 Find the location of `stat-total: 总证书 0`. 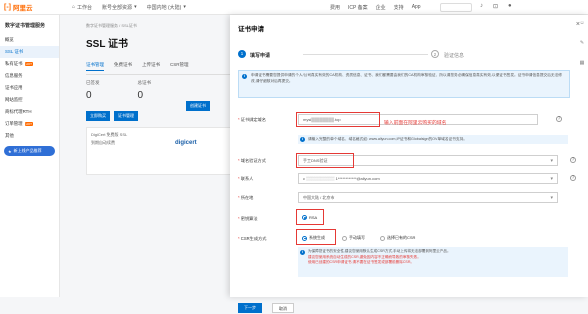

stat-total: 总证书 0 is located at coordinates (145, 90).